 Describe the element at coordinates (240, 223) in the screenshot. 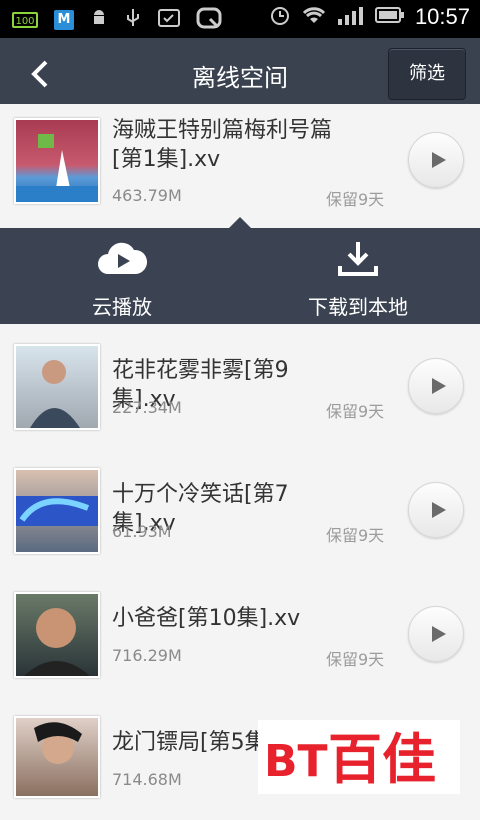

I see `popup-pointer` at that location.